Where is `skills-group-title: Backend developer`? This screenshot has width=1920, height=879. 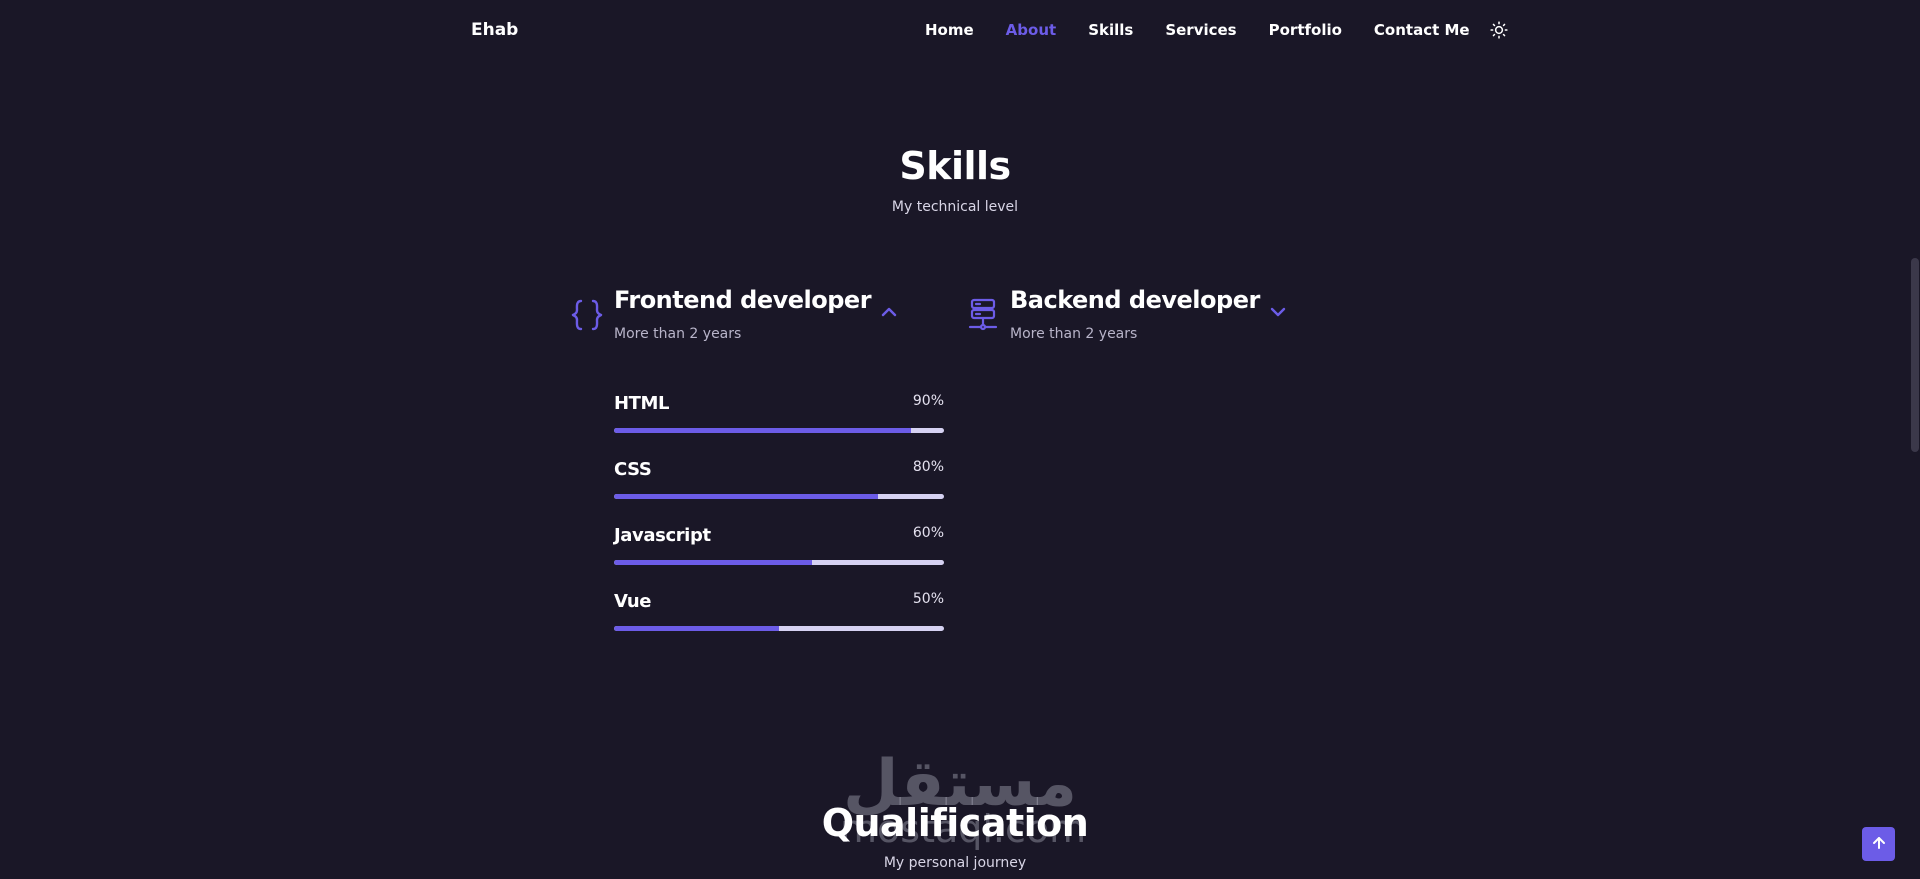
skills-group-title: Backend developer is located at coordinates (1135, 300).